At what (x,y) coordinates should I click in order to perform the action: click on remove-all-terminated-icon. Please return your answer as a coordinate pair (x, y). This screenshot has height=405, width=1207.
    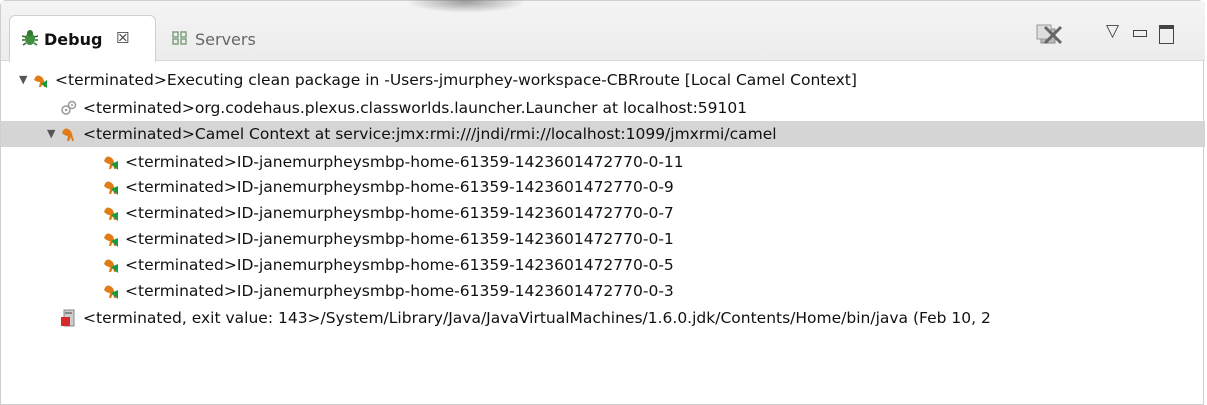
    Looking at the image, I should click on (1050, 35).